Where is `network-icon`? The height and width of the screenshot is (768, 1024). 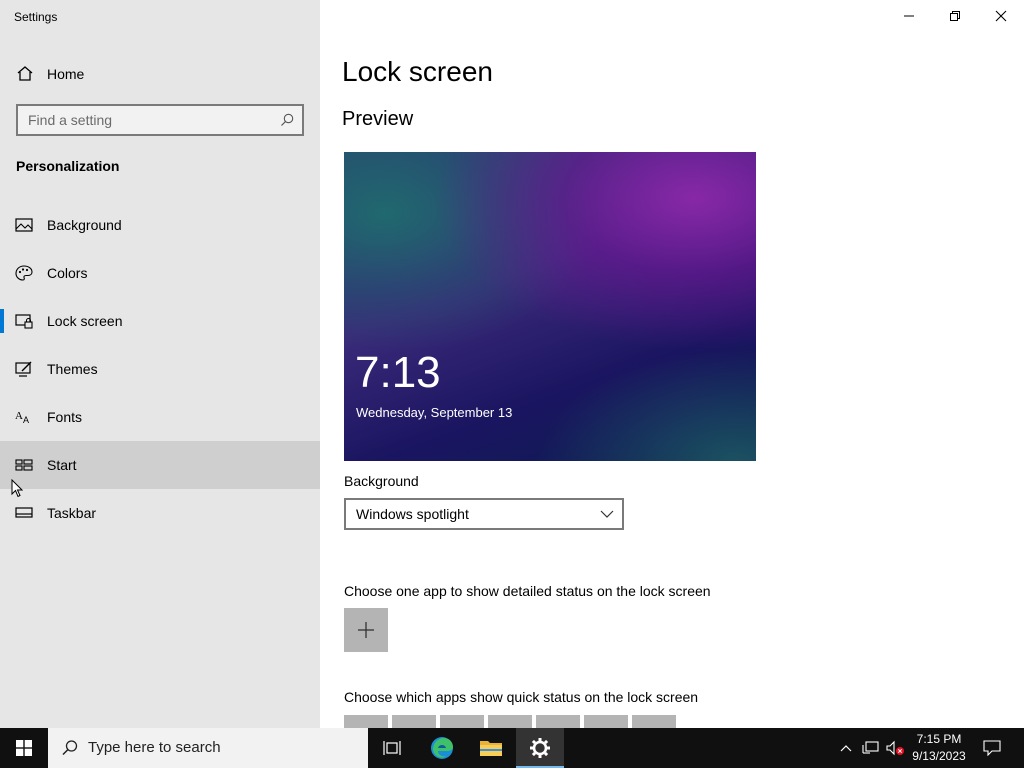 network-icon is located at coordinates (870, 747).